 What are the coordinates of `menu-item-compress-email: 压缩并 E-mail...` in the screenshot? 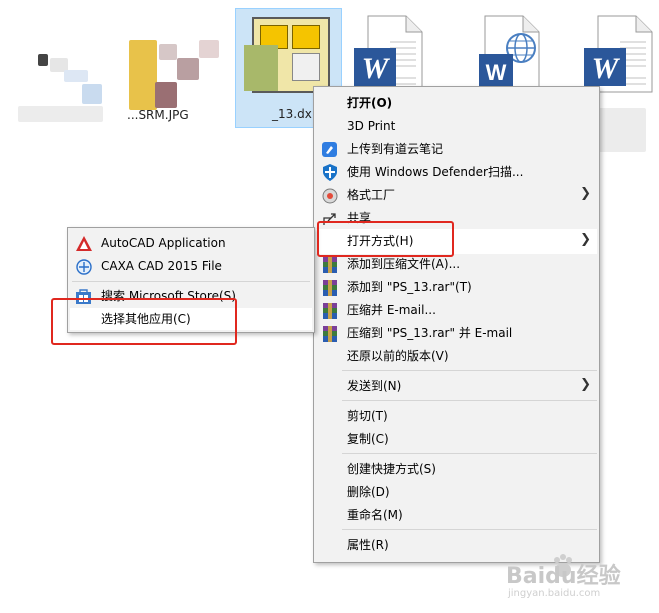 It's located at (456, 310).